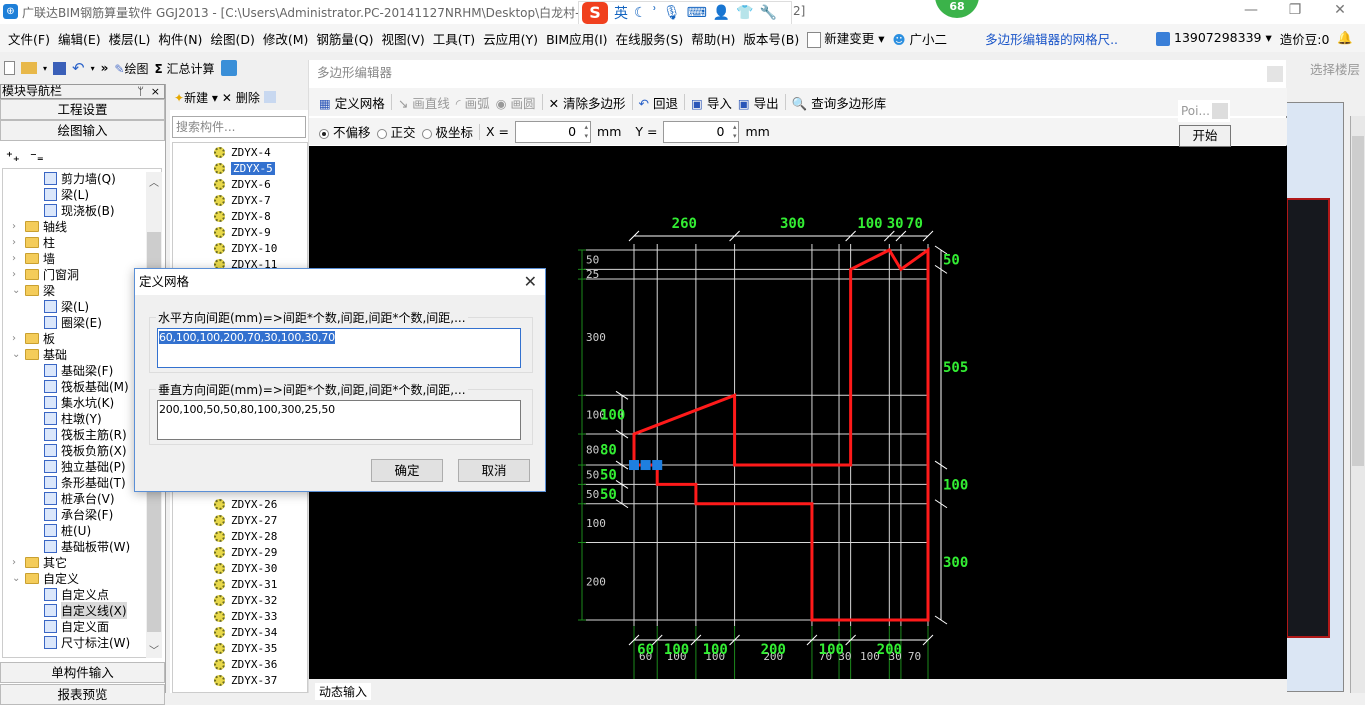 The height and width of the screenshot is (705, 1365). What do you see at coordinates (245, 632) in the screenshot?
I see `component-item: ZDYX-34` at bounding box center [245, 632].